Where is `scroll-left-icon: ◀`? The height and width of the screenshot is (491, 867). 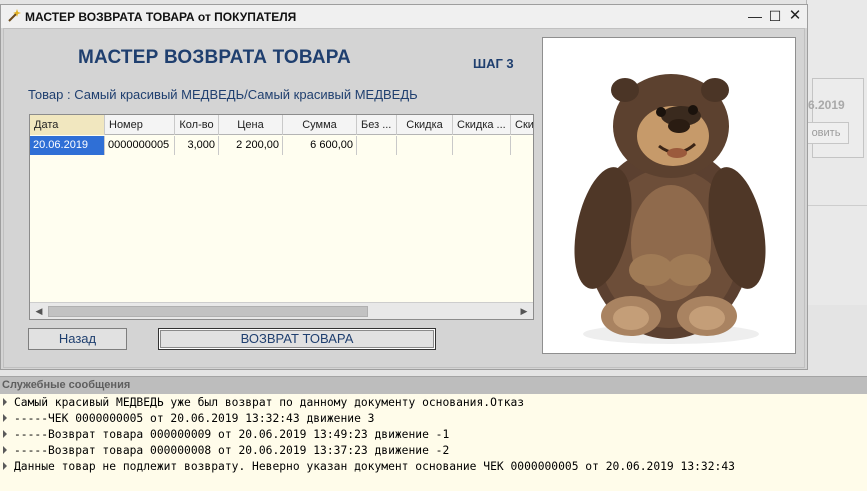
scroll-left-icon: ◀ is located at coordinates (39, 311).